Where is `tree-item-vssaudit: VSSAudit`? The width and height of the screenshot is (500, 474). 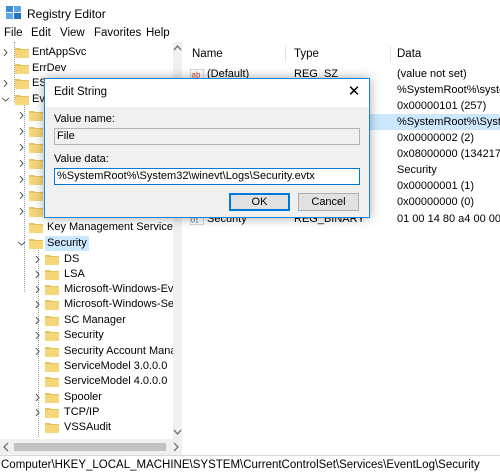
tree-item-vssaudit: VSSAudit is located at coordinates (90, 427).